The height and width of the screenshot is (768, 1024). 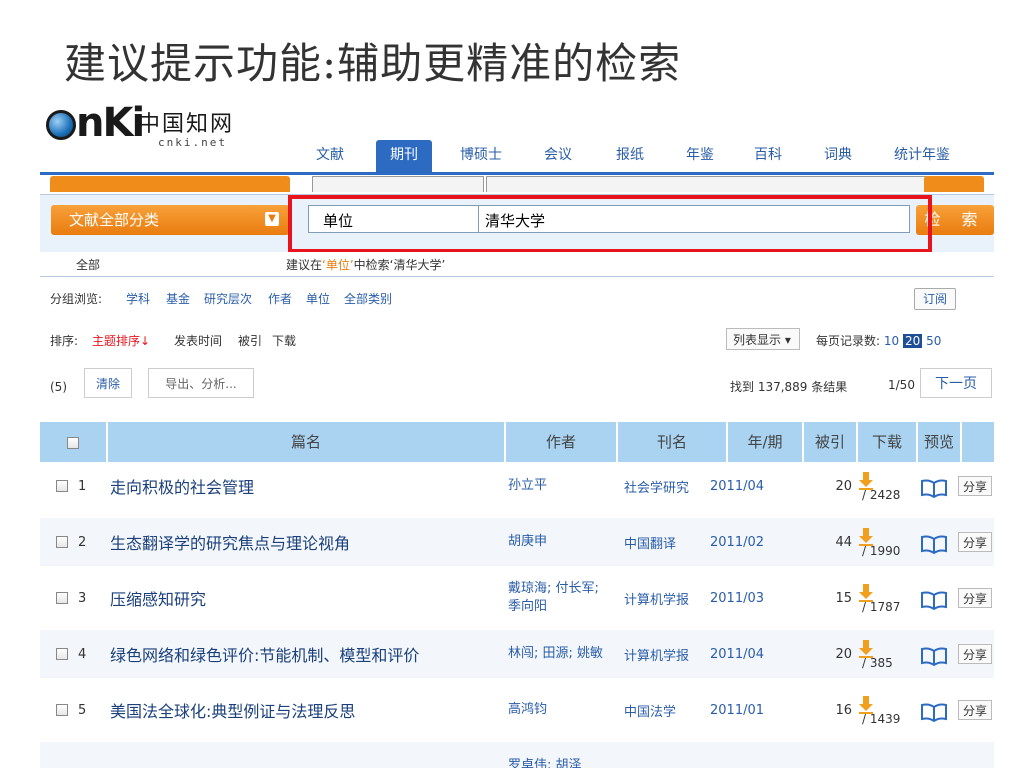 What do you see at coordinates (560, 442) in the screenshot?
I see `header-author: 作者` at bounding box center [560, 442].